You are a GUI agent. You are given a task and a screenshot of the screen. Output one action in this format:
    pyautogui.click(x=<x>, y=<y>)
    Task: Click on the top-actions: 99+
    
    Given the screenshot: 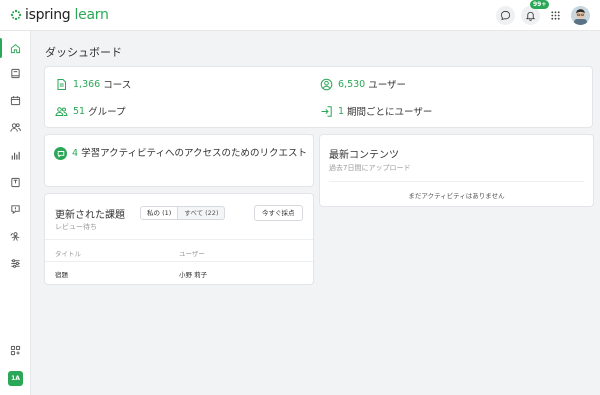 What is the action you would take?
    pyautogui.click(x=543, y=15)
    